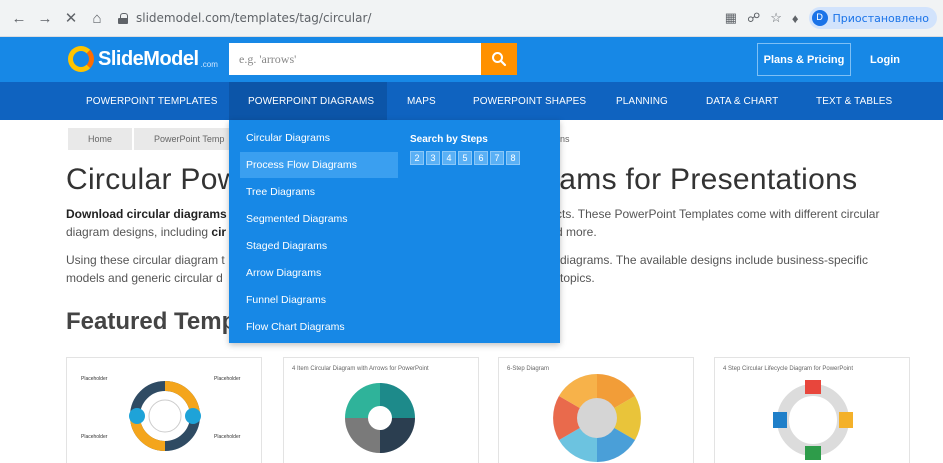 The width and height of the screenshot is (943, 463). Describe the element at coordinates (154, 321) in the screenshot. I see `featured-title: Featured Templ` at that location.